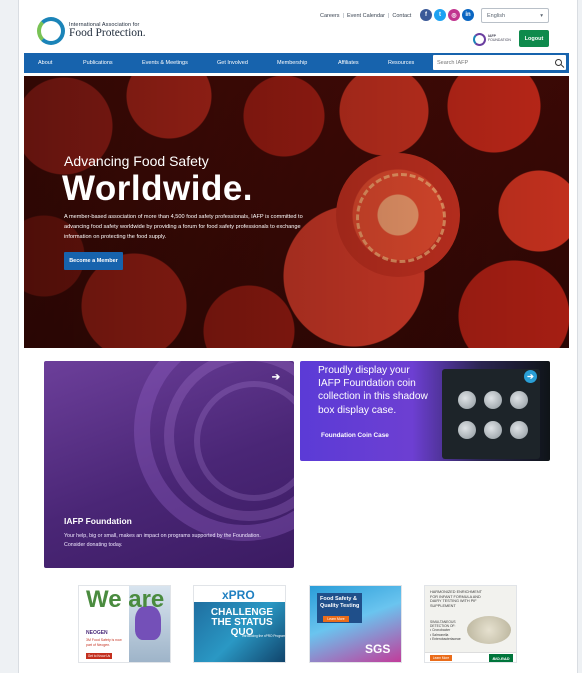  I want to click on coin-case-caption: Foundation Coin Case, so click(355, 435).